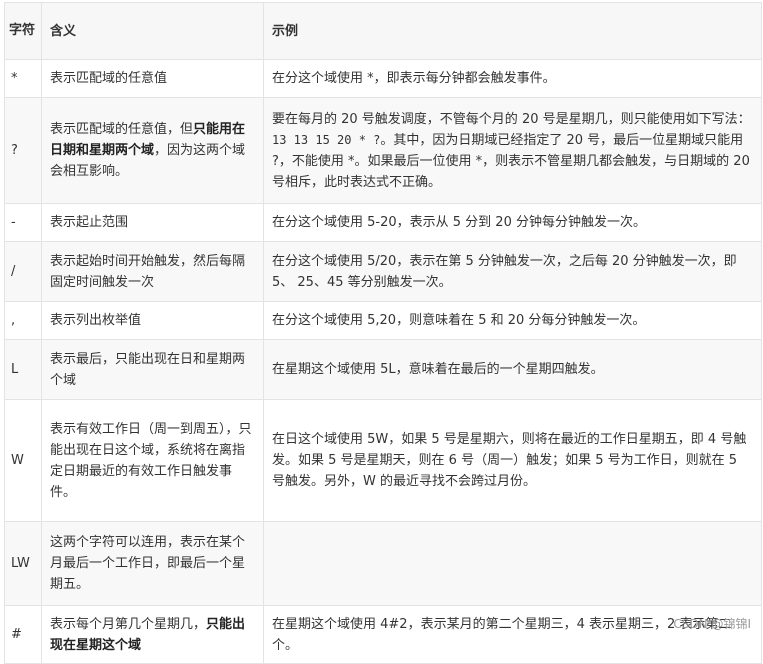 The image size is (763, 664). I want to click on cell-meaning: 表示最后，只能出现在日和星期两个域, so click(152, 369).